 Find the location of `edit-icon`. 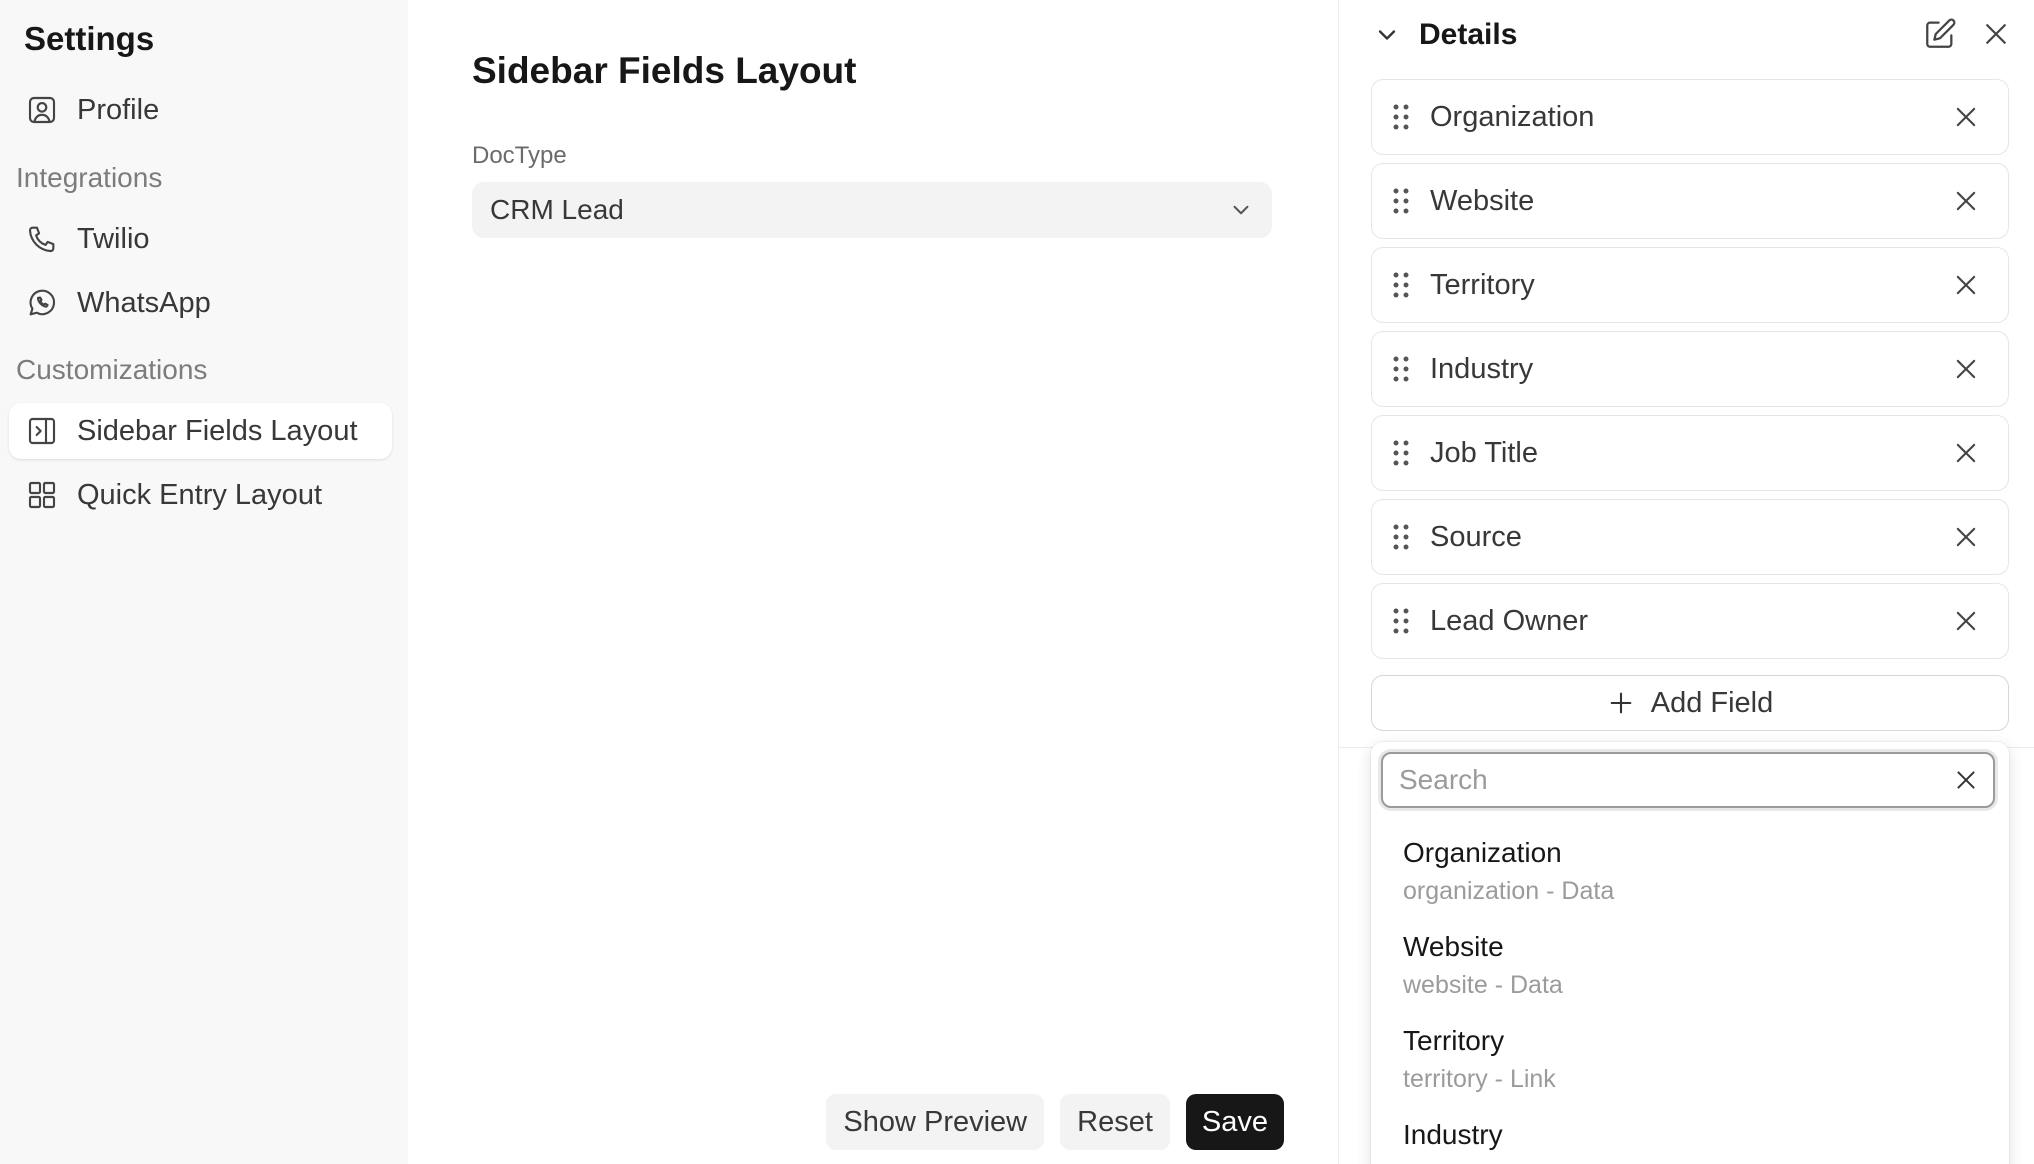

edit-icon is located at coordinates (1940, 34).